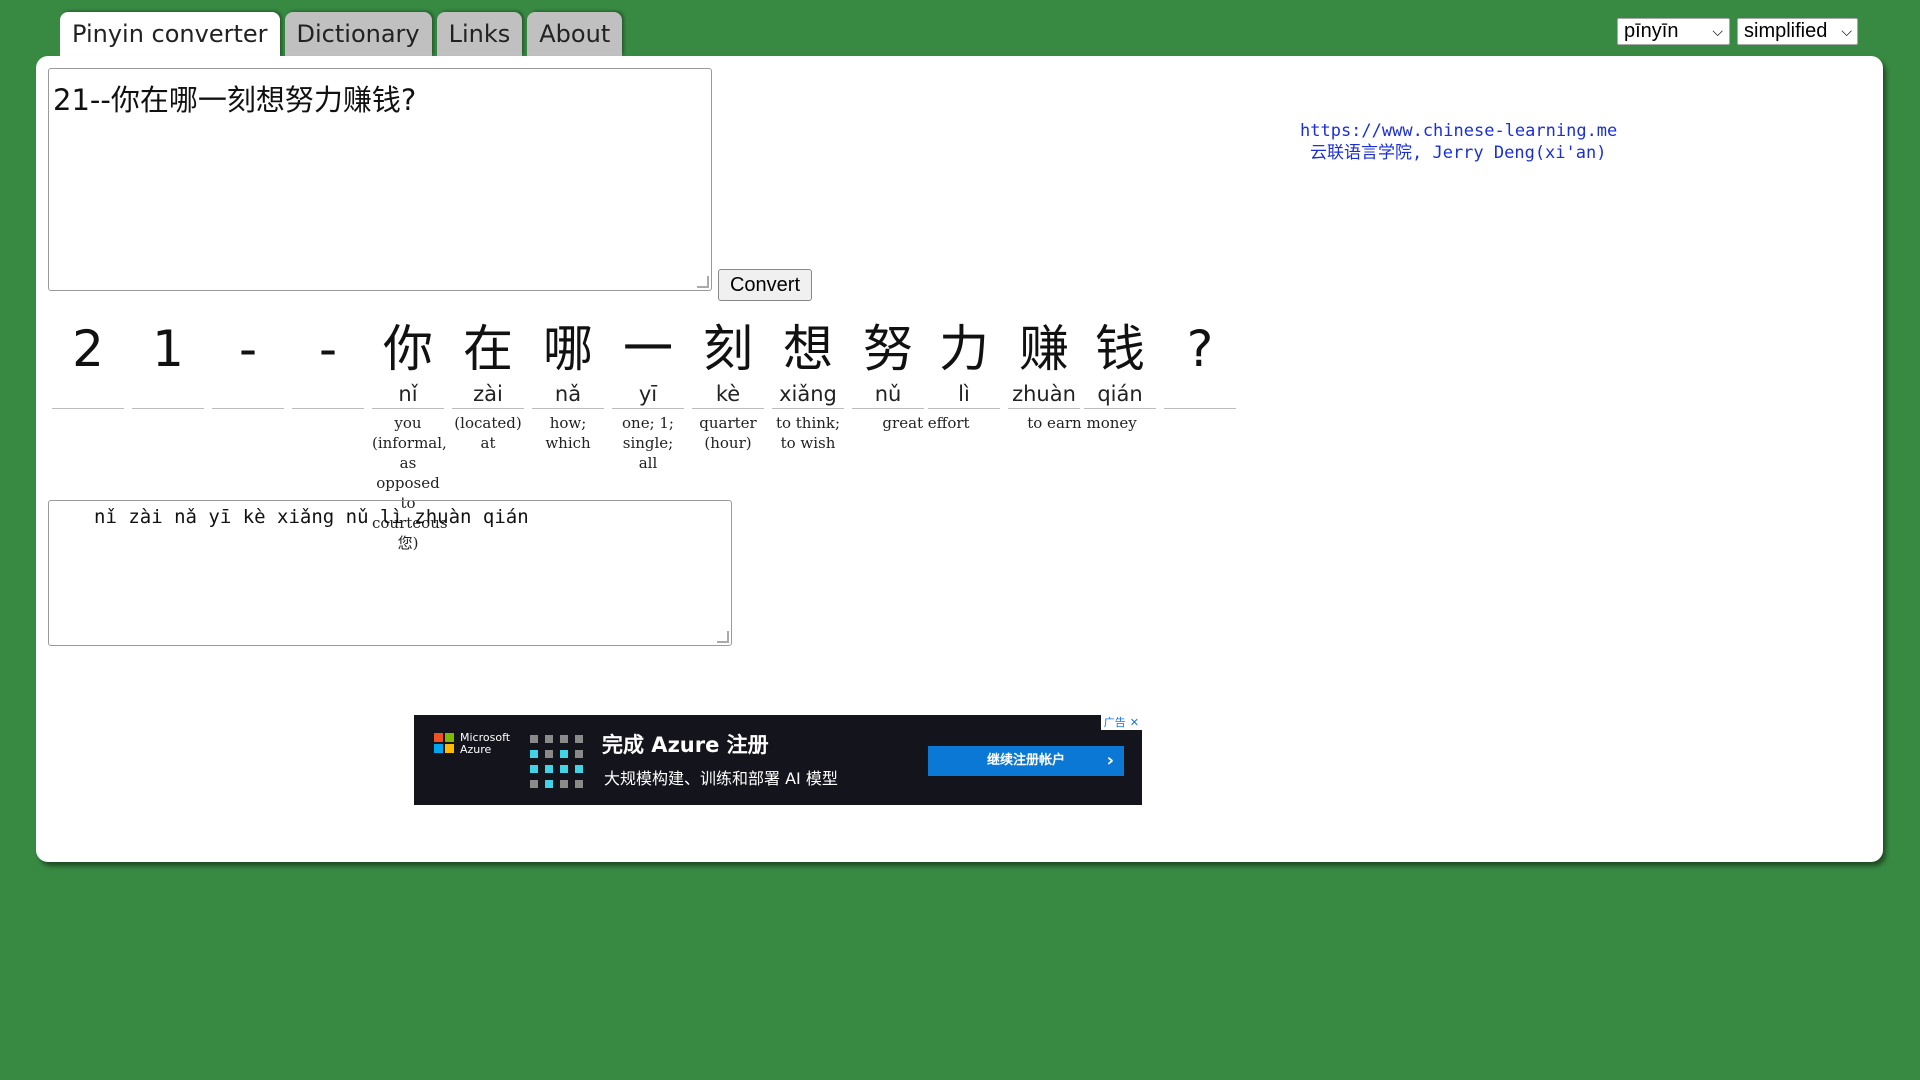 The image size is (1920, 1080). I want to click on hanzi: 钱, so click(1120, 349).